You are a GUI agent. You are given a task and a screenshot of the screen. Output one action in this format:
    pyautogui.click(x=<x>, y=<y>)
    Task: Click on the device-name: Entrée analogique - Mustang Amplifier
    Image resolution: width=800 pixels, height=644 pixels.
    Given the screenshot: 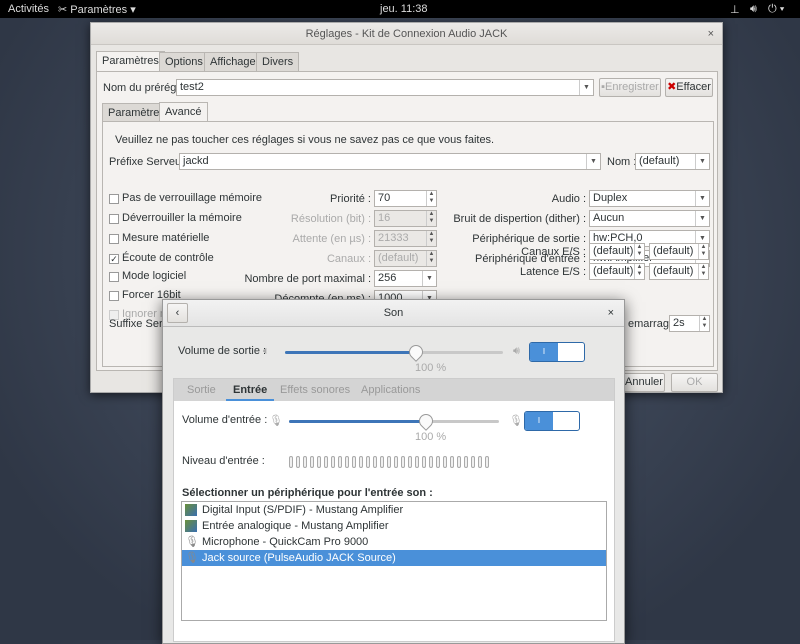 What is the action you would take?
    pyautogui.click(x=295, y=526)
    